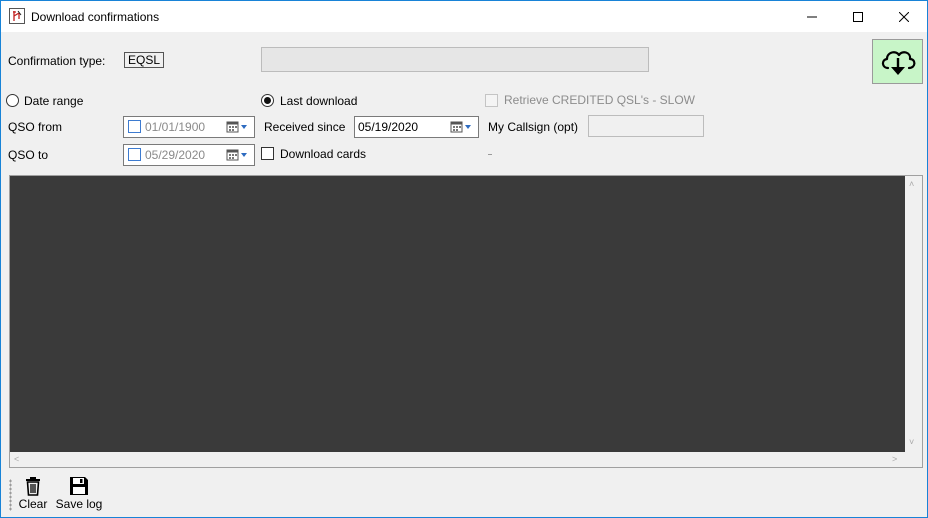 This screenshot has height=518, width=928. I want to click on my-callsign-input, so click(646, 126).